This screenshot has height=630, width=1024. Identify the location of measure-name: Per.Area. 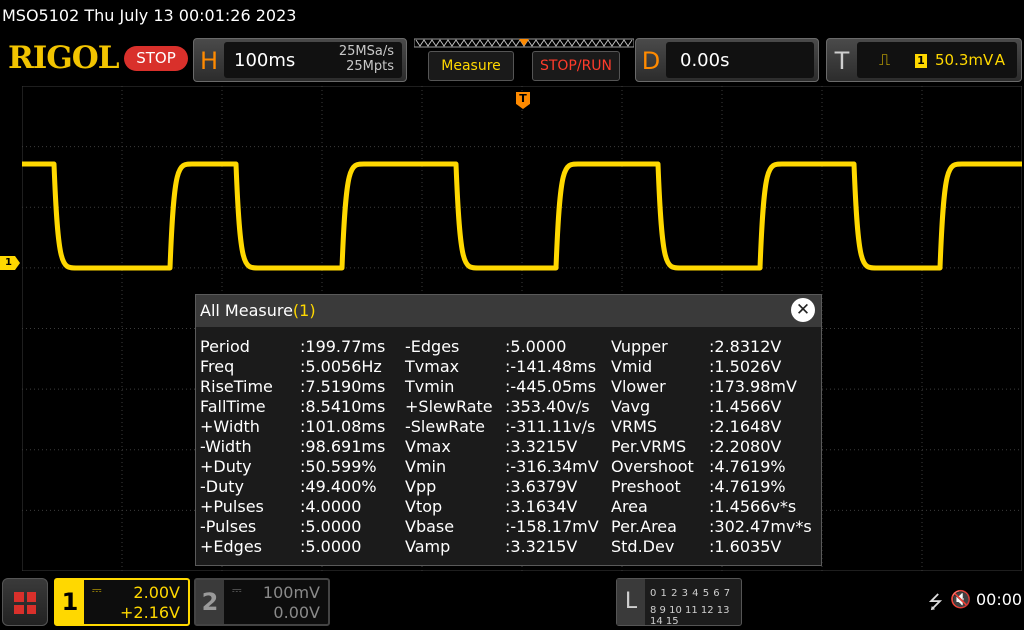
(644, 526).